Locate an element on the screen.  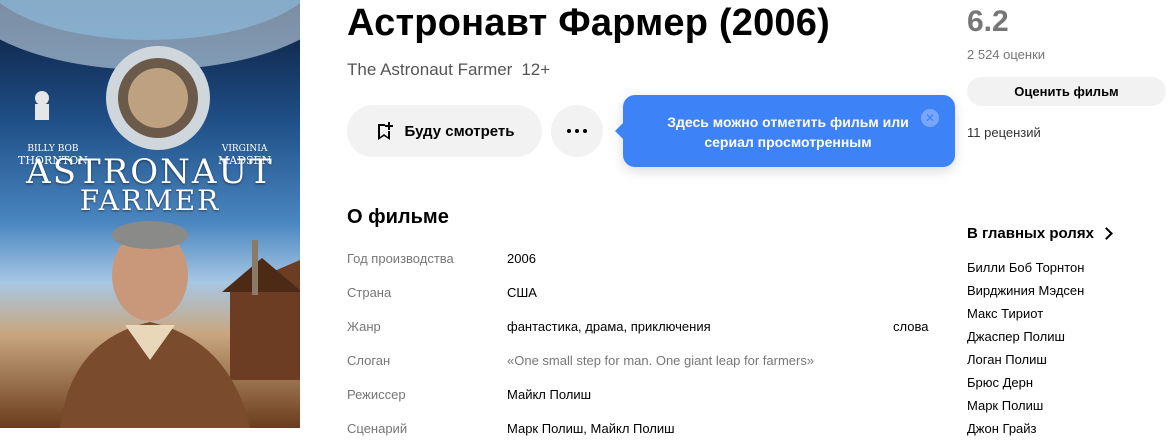
info-key: Слоган is located at coordinates (369, 360).